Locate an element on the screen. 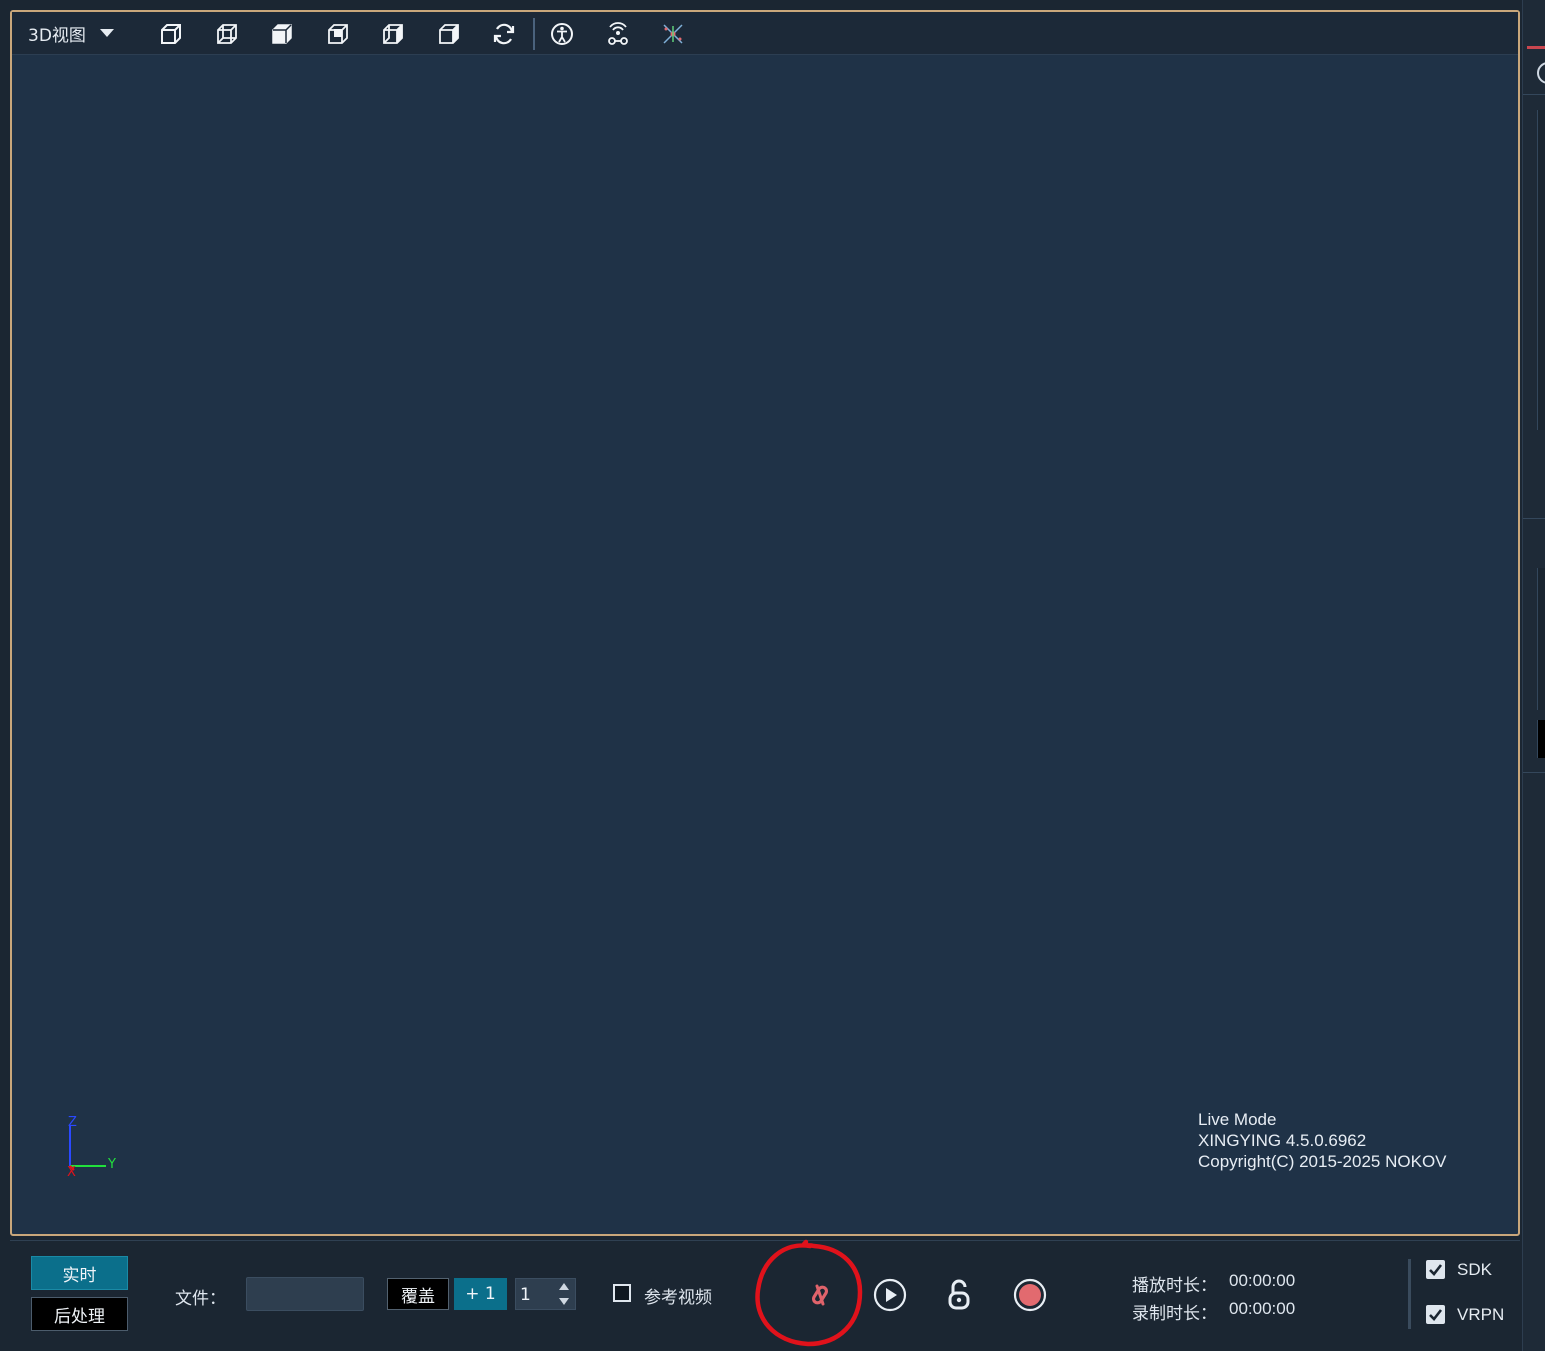  axis-z-label: Z is located at coordinates (72, 1123).